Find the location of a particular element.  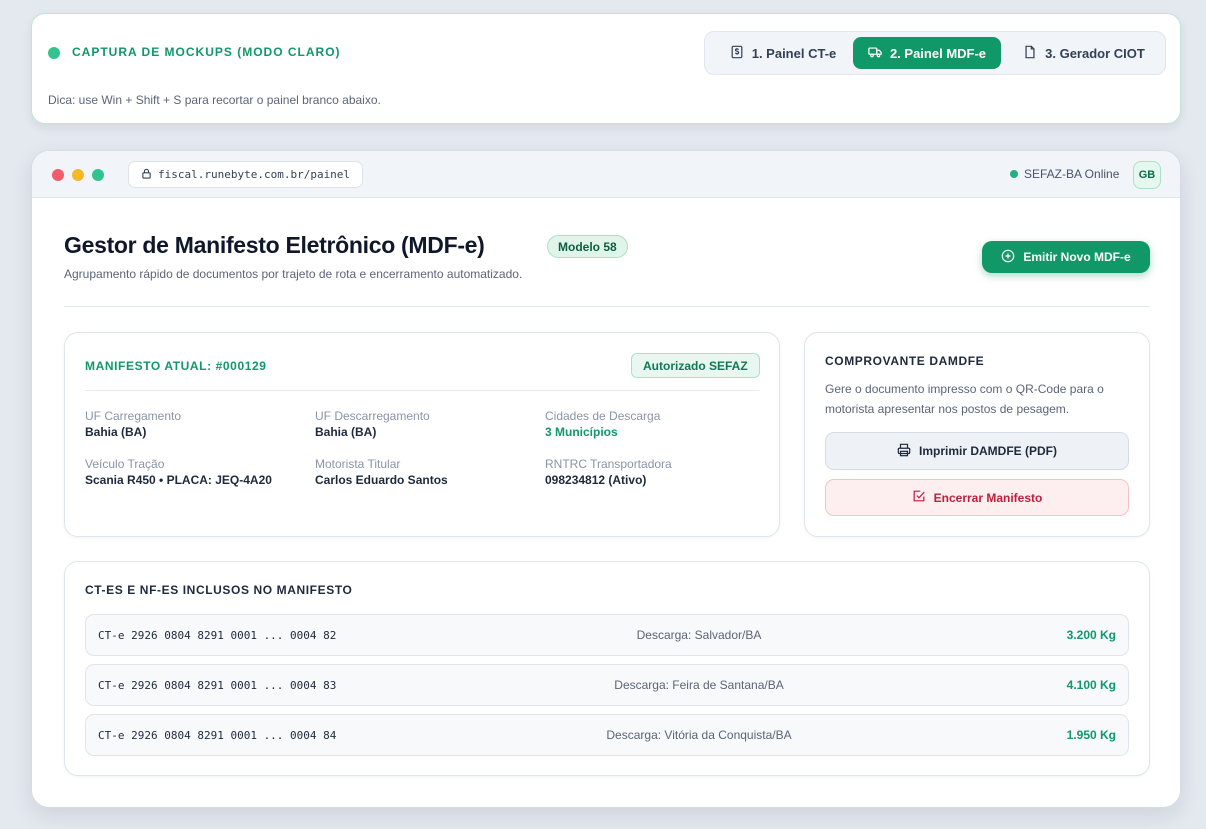

field-value: 098234812 (Ativo) is located at coordinates (596, 480).